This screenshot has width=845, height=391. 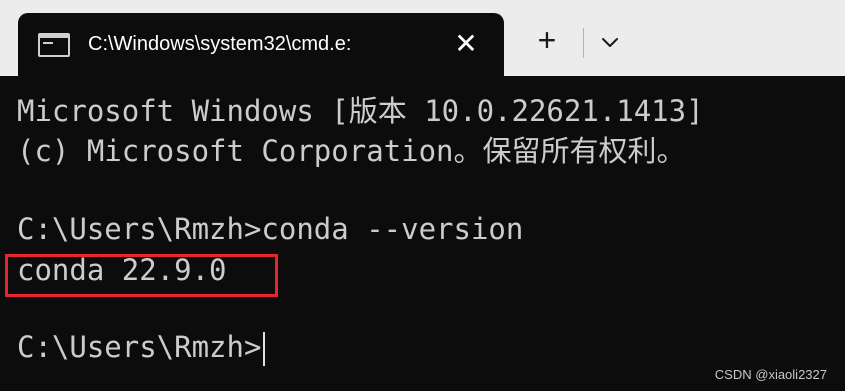 What do you see at coordinates (270, 229) in the screenshot?
I see `terminal-line: C:\Users\Rmzh>conda --version` at bounding box center [270, 229].